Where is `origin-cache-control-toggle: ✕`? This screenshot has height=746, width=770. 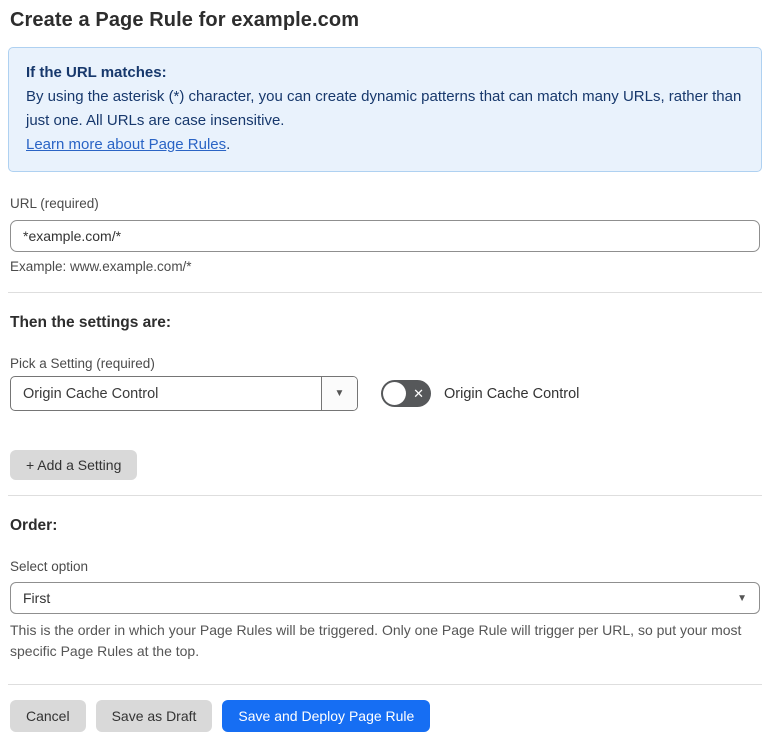
origin-cache-control-toggle: ✕ is located at coordinates (406, 393).